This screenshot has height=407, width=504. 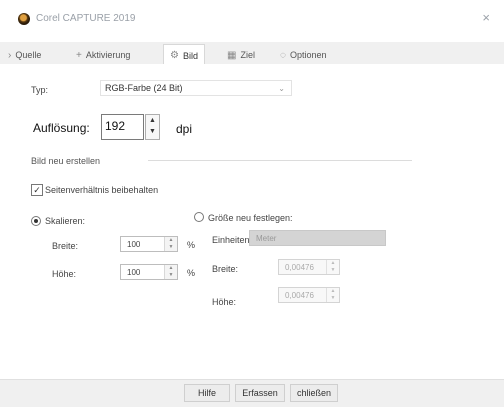 I want to click on group-divider, so click(x=280, y=160).